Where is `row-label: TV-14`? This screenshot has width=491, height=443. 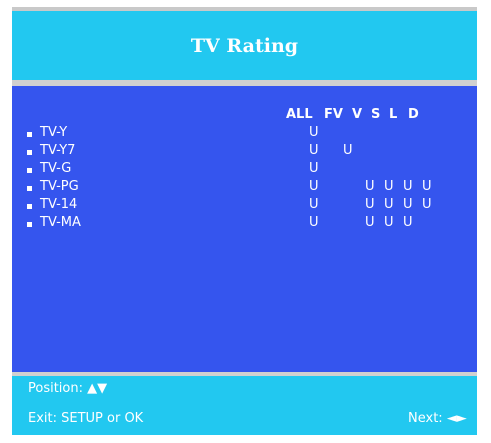
row-label: TV-14 is located at coordinates (59, 204).